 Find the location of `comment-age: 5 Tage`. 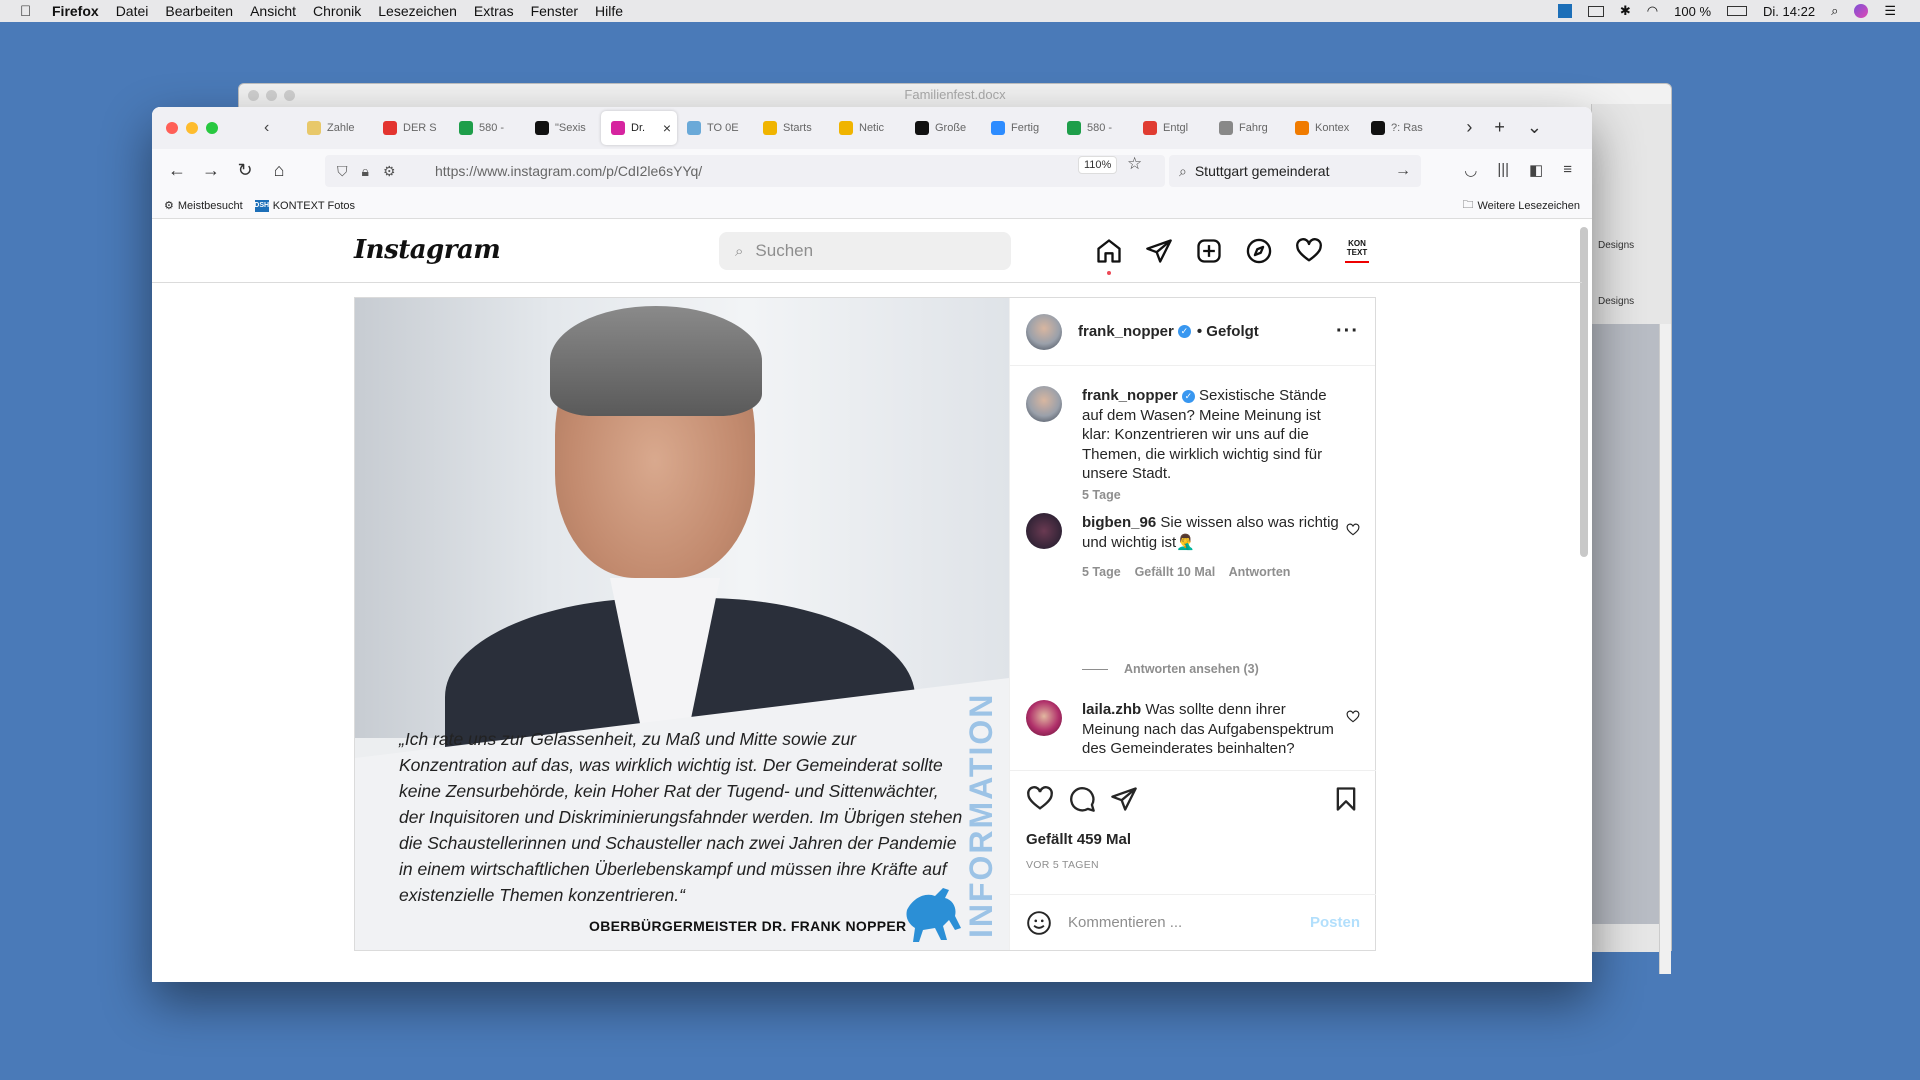

comment-age: 5 Tage is located at coordinates (1101, 572).